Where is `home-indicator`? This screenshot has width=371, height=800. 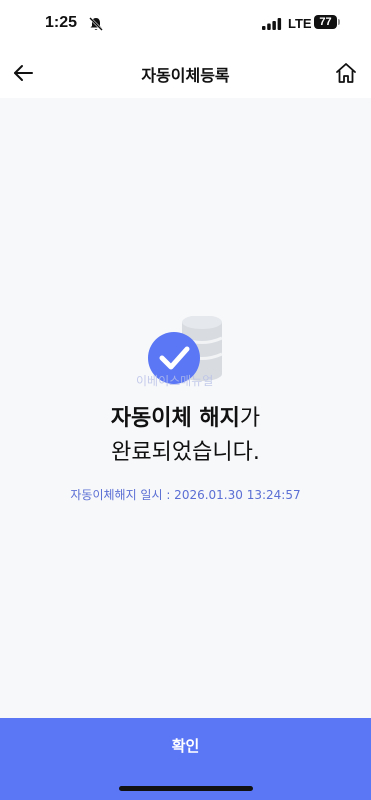
home-indicator is located at coordinates (186, 788).